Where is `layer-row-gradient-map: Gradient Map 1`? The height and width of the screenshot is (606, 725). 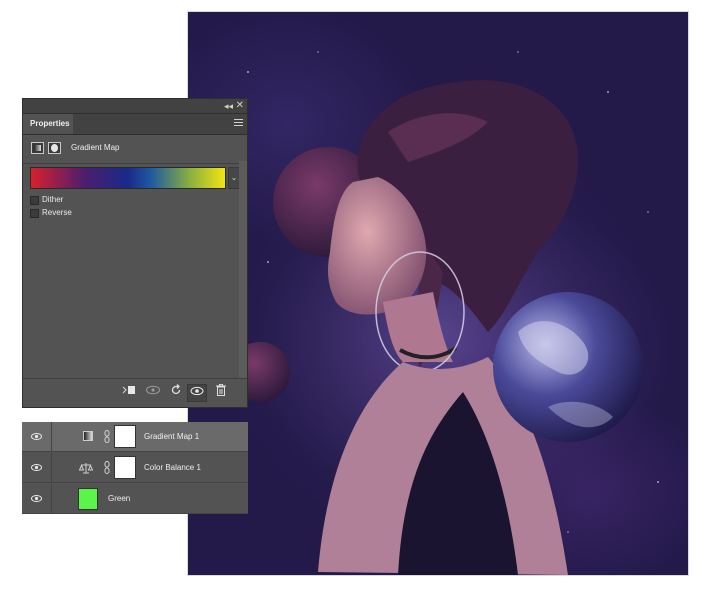 layer-row-gradient-map: Gradient Map 1 is located at coordinates (135, 437).